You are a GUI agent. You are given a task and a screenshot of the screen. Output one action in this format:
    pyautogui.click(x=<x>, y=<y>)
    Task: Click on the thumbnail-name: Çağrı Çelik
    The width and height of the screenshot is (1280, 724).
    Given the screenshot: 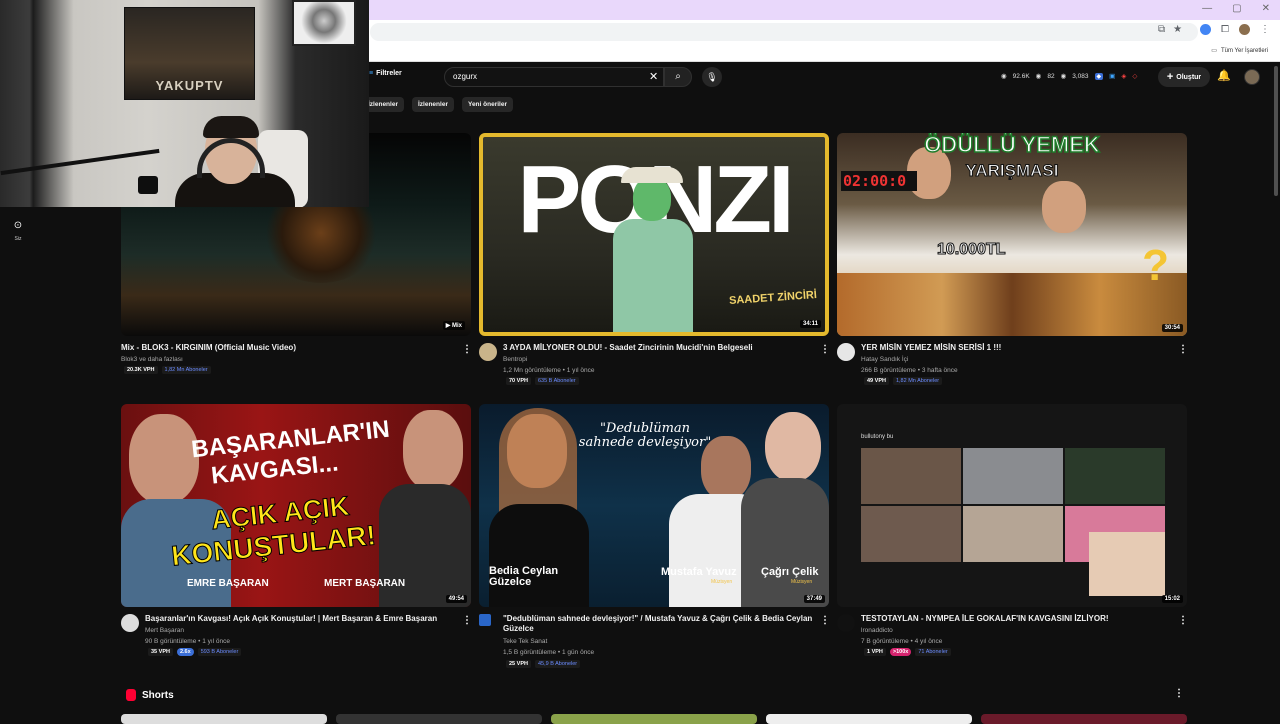 What is the action you would take?
    pyautogui.click(x=790, y=572)
    